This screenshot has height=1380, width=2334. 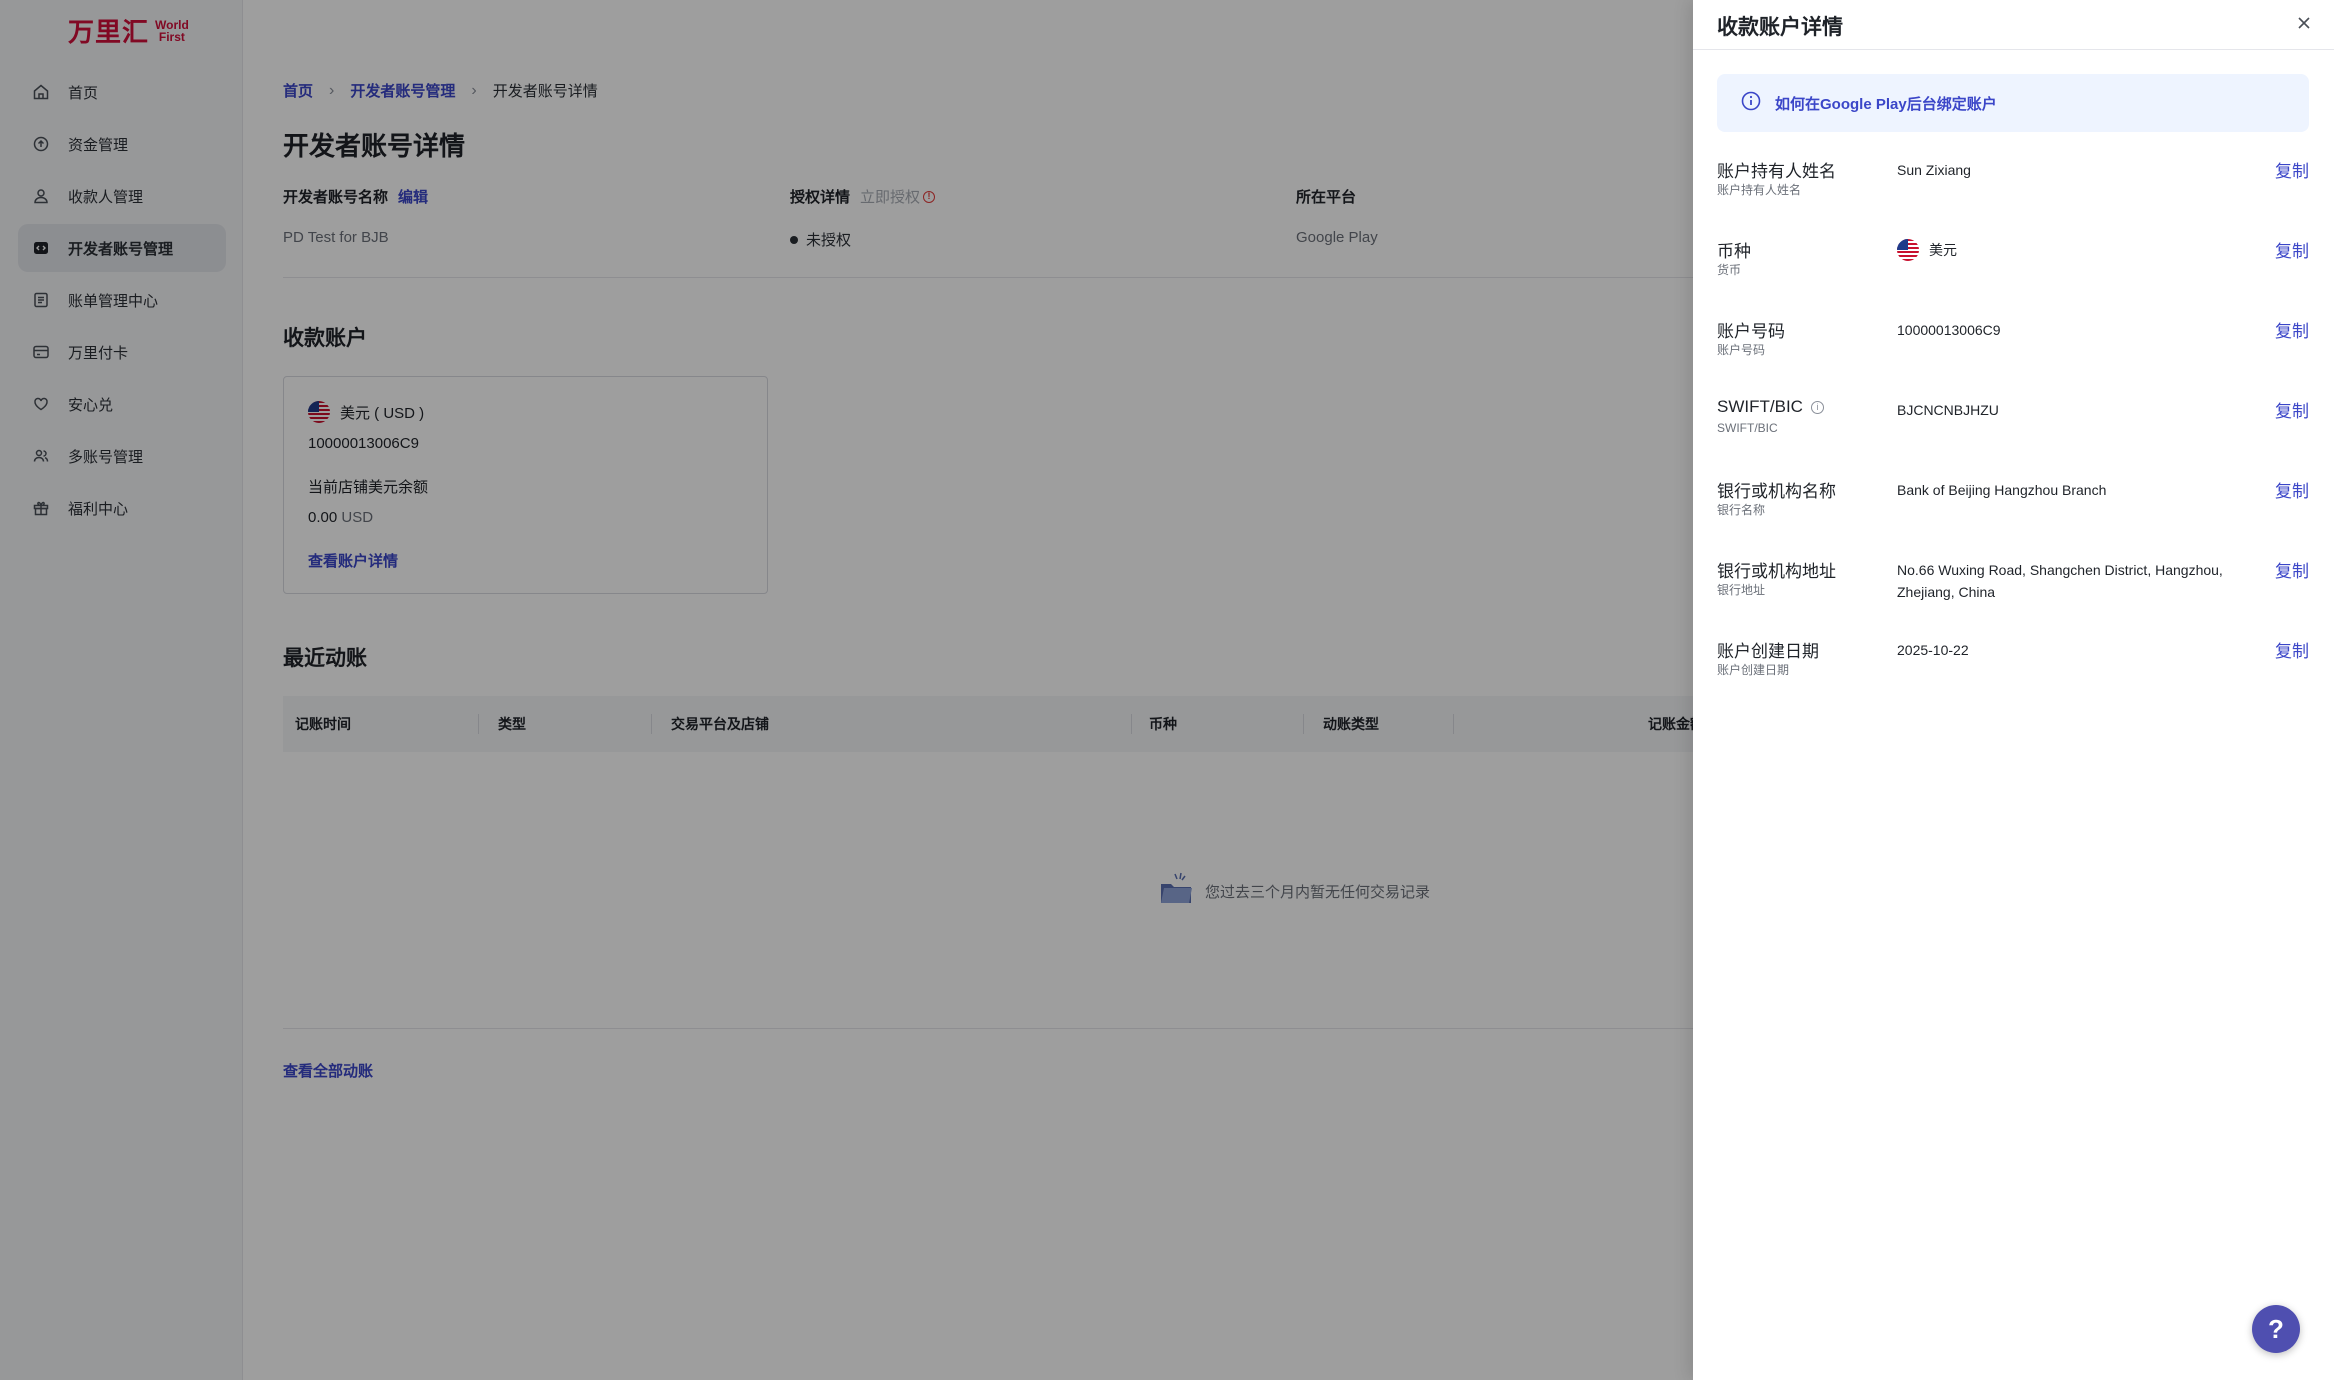 What do you see at coordinates (1747, 428) in the screenshot?
I see `detail-sublabel: SWIFT/BIC` at bounding box center [1747, 428].